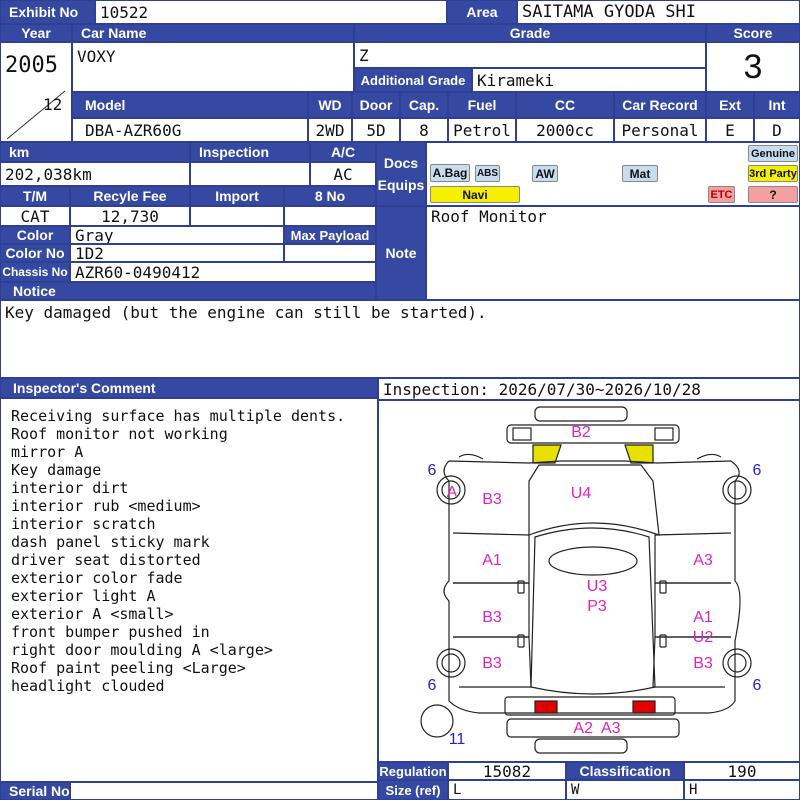 This screenshot has height=800, width=800. I want to click on recycle-fee-label: Recyle Fee, so click(130, 196).